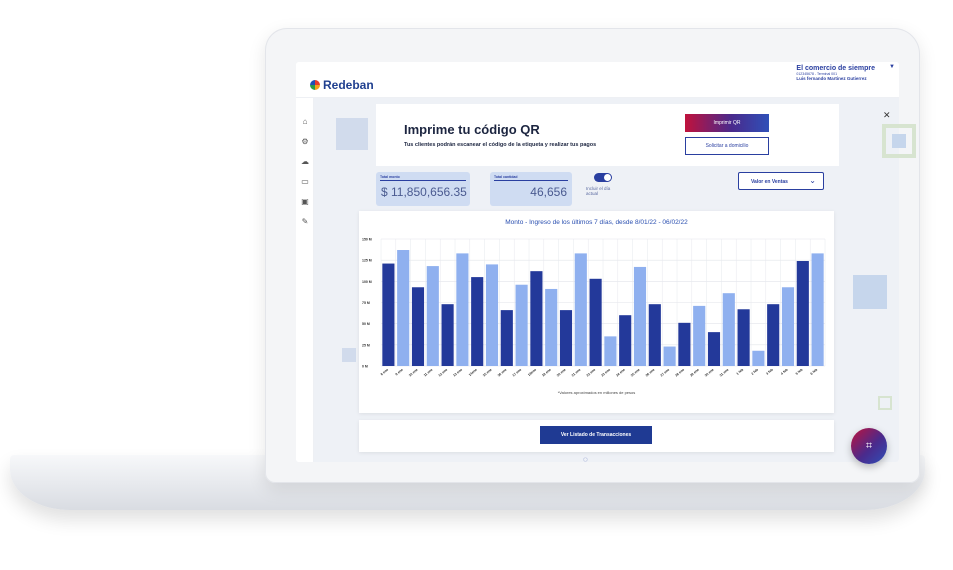 This screenshot has width=953, height=570. Describe the element at coordinates (799, 372) in the screenshot. I see `x-tick-label: 5 feb` at that location.